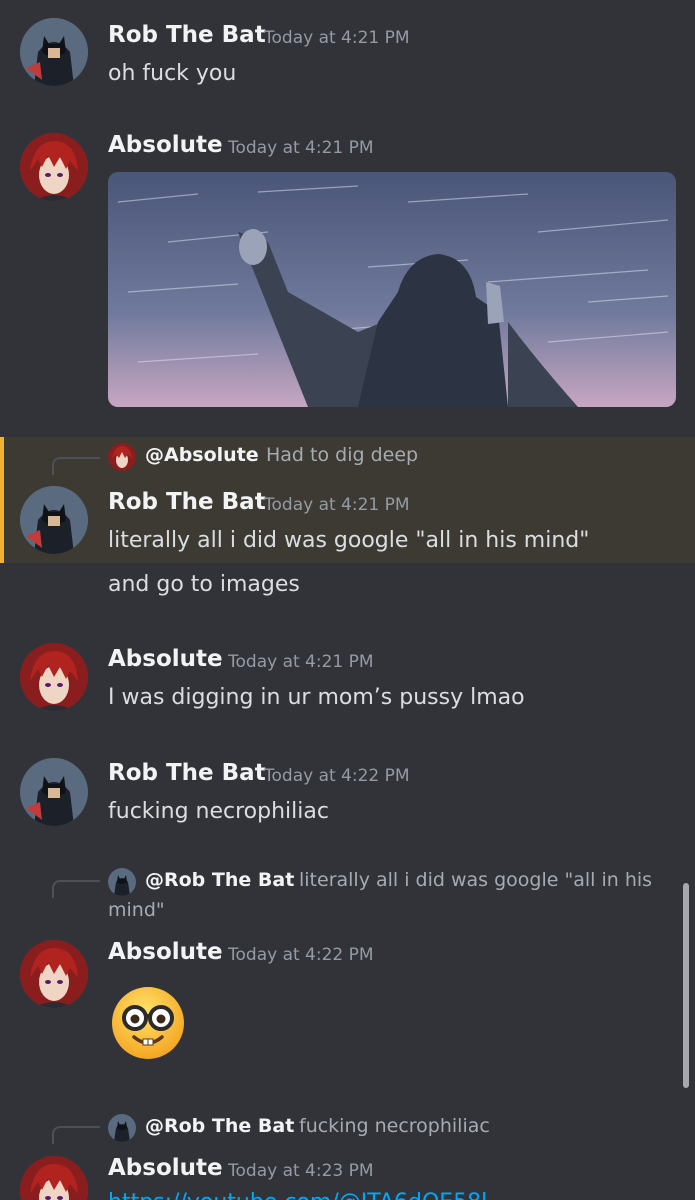 Image resolution: width=695 pixels, height=1200 pixels. What do you see at coordinates (148, 1023) in the screenshot?
I see `nerd-face-emoji` at bounding box center [148, 1023].